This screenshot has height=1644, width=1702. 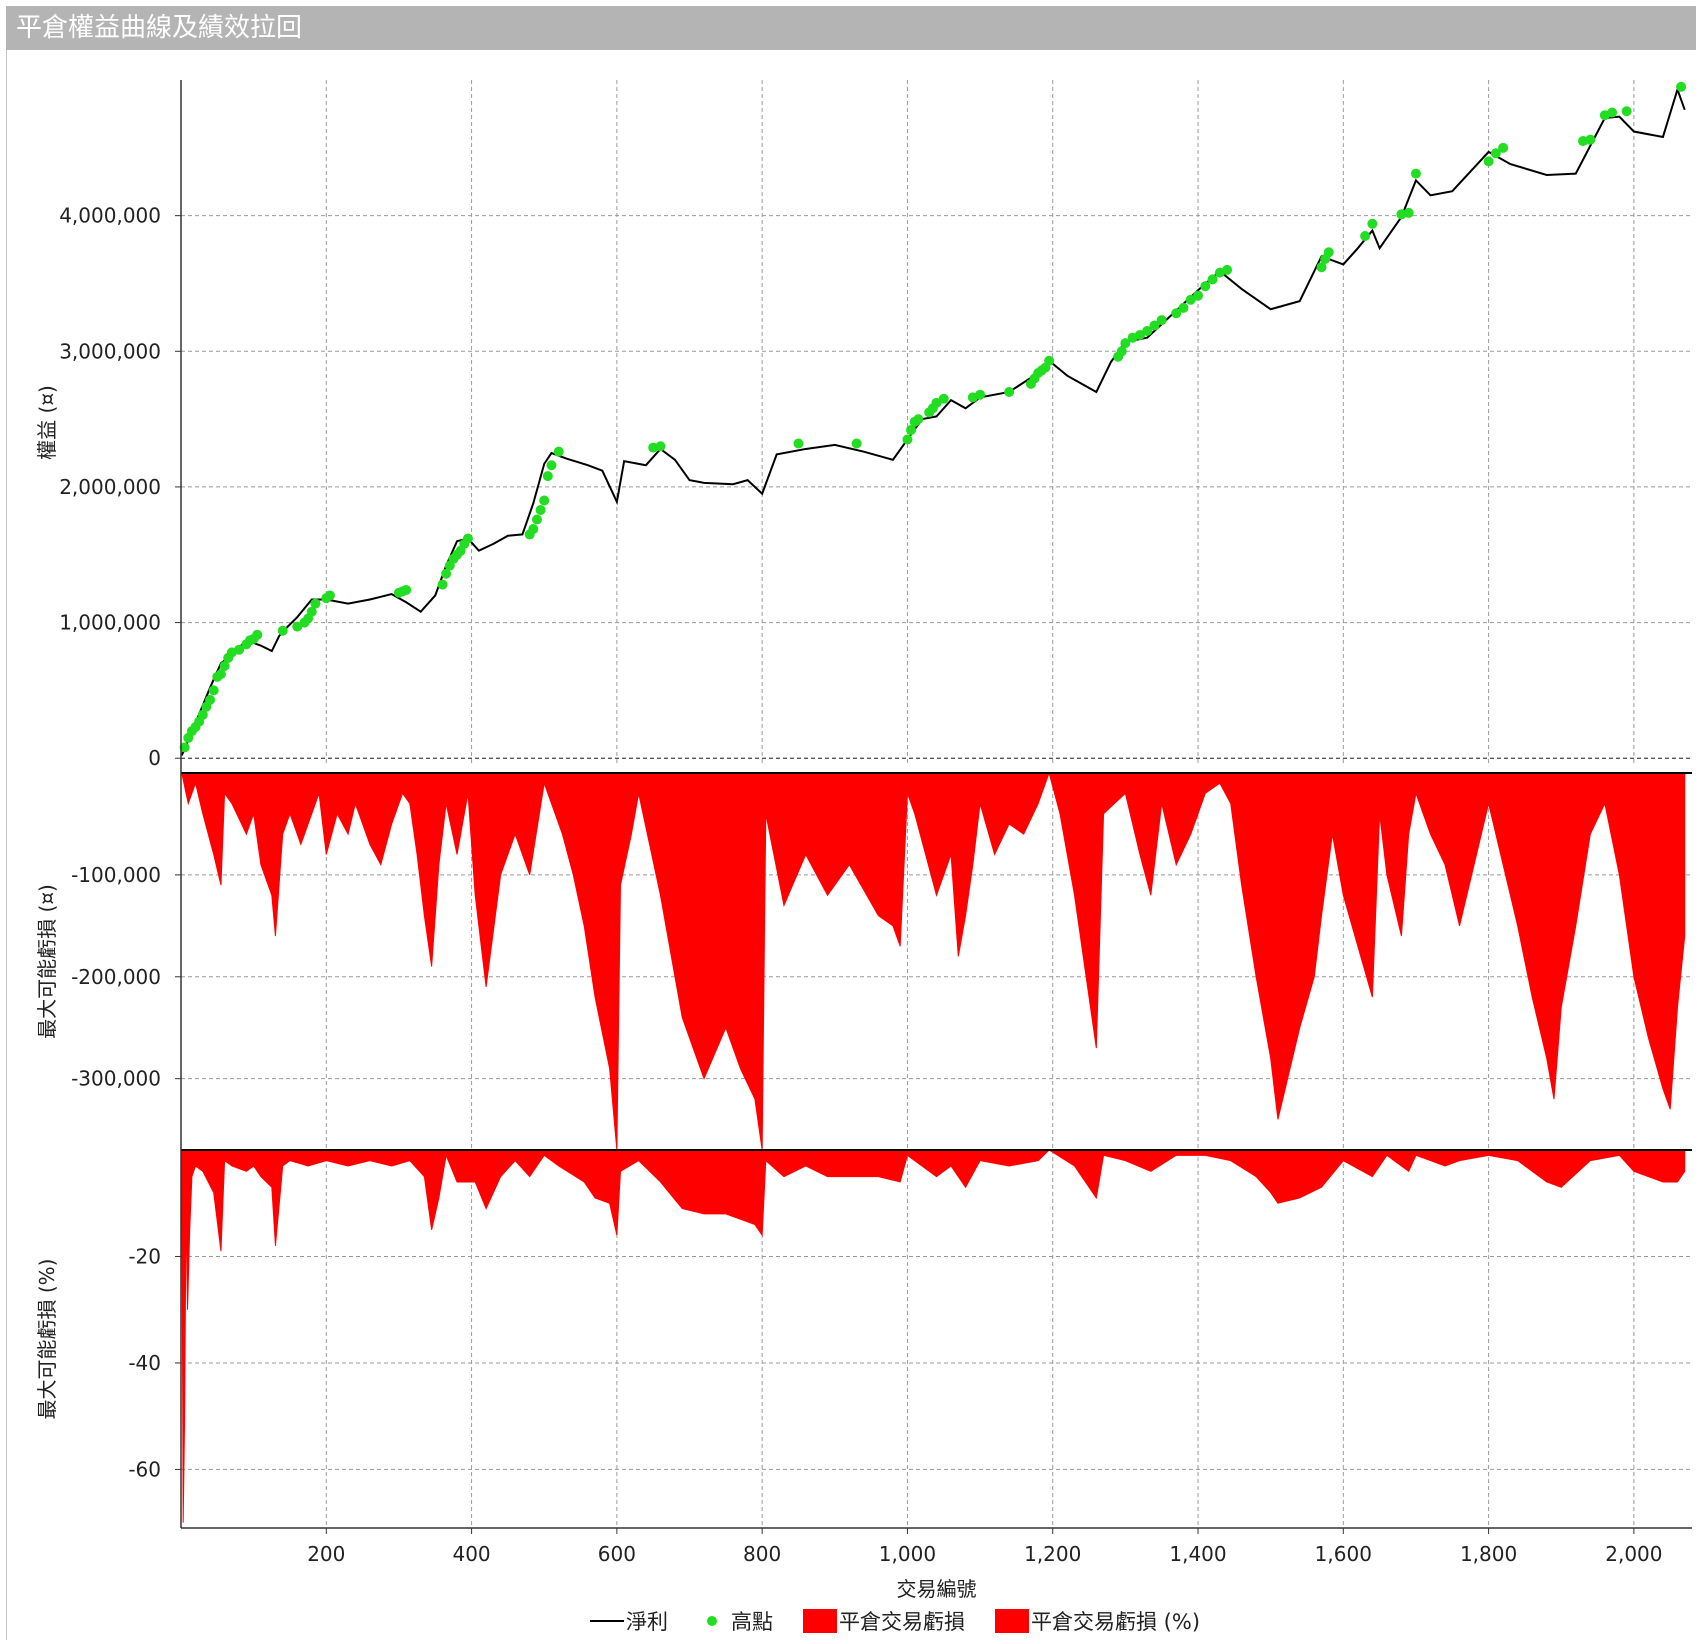 What do you see at coordinates (1197, 1554) in the screenshot?
I see `x-tick-label: 1,400` at bounding box center [1197, 1554].